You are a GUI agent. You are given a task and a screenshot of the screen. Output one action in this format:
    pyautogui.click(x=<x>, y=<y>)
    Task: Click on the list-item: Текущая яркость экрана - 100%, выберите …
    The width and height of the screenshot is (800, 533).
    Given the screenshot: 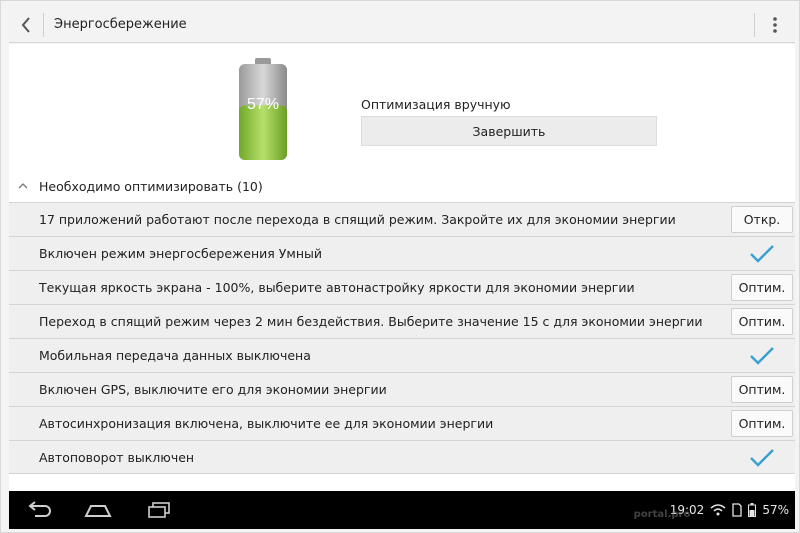 What is the action you would take?
    pyautogui.click(x=402, y=287)
    